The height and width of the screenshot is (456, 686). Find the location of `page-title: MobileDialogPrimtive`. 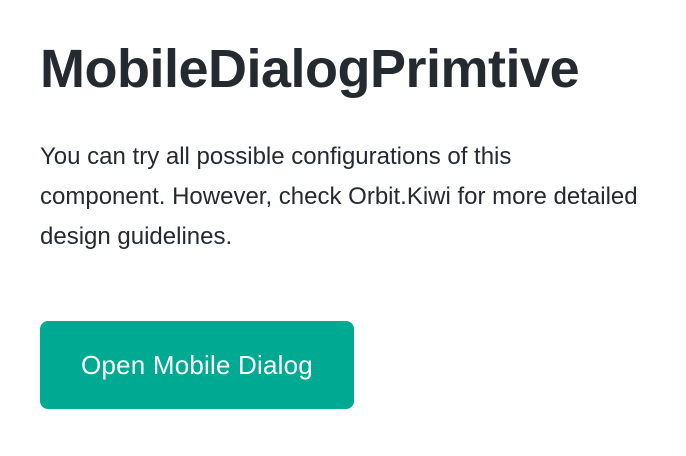

page-title: MobileDialogPrimtive is located at coordinates (310, 69).